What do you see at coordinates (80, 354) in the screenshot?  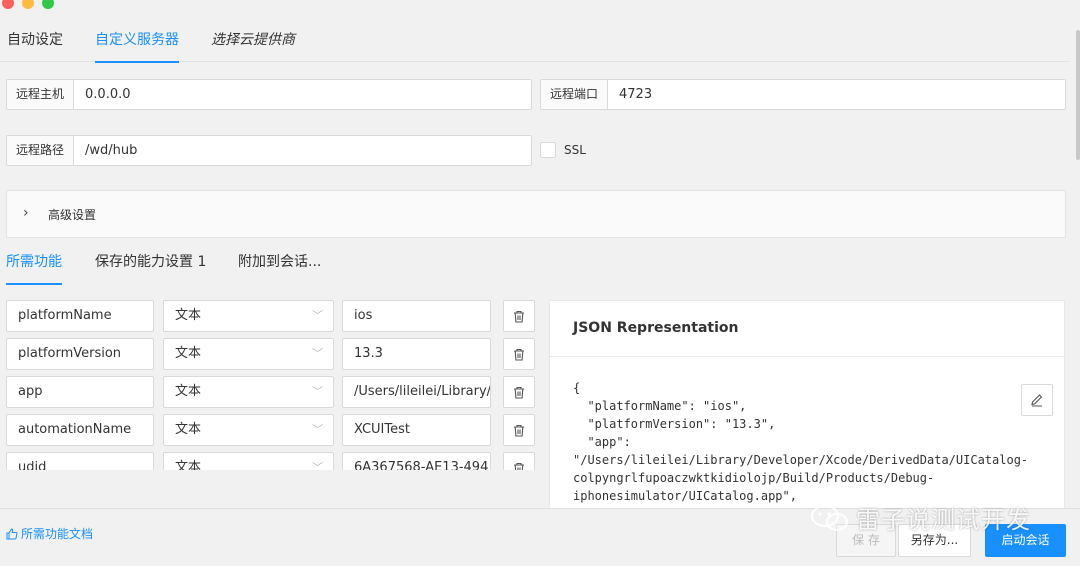 I see `capability-name-input: platformVersion` at bounding box center [80, 354].